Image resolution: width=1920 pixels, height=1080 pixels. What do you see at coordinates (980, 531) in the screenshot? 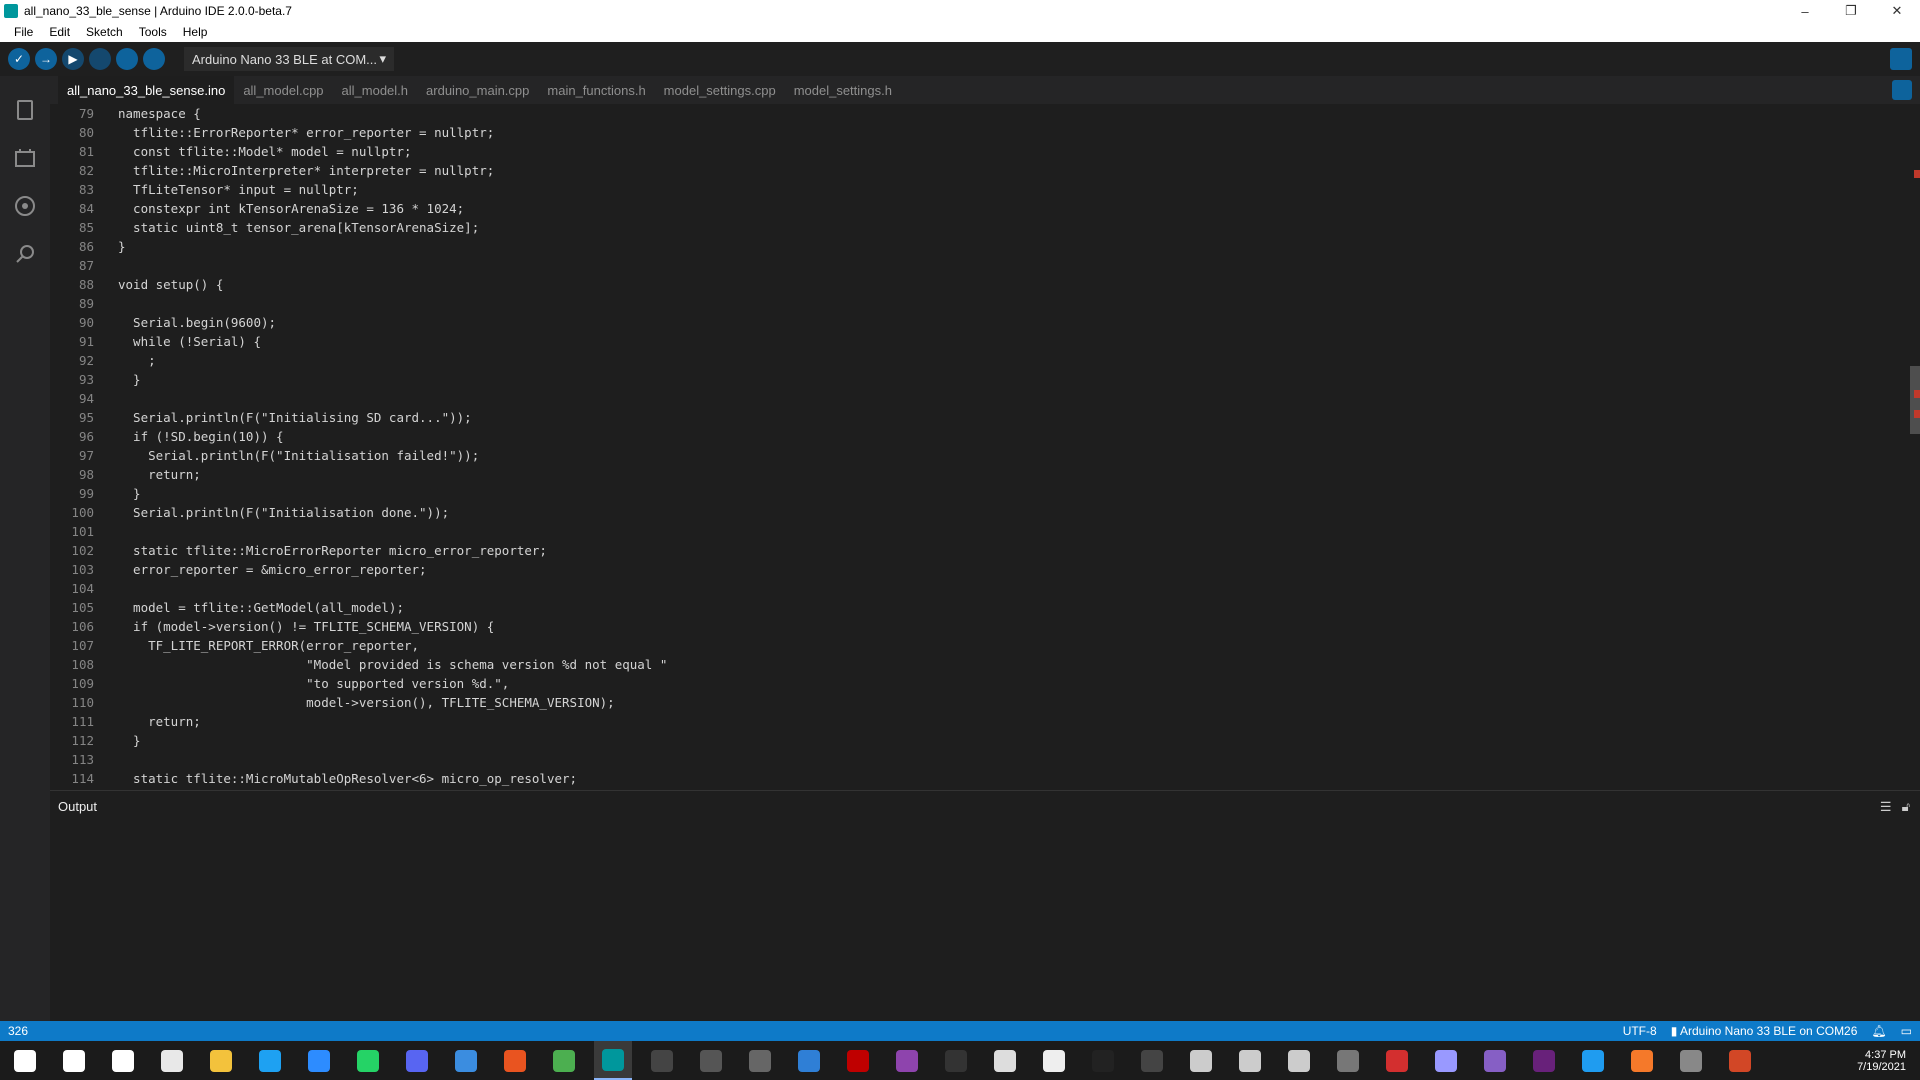
I see `code-line: 101` at bounding box center [980, 531].